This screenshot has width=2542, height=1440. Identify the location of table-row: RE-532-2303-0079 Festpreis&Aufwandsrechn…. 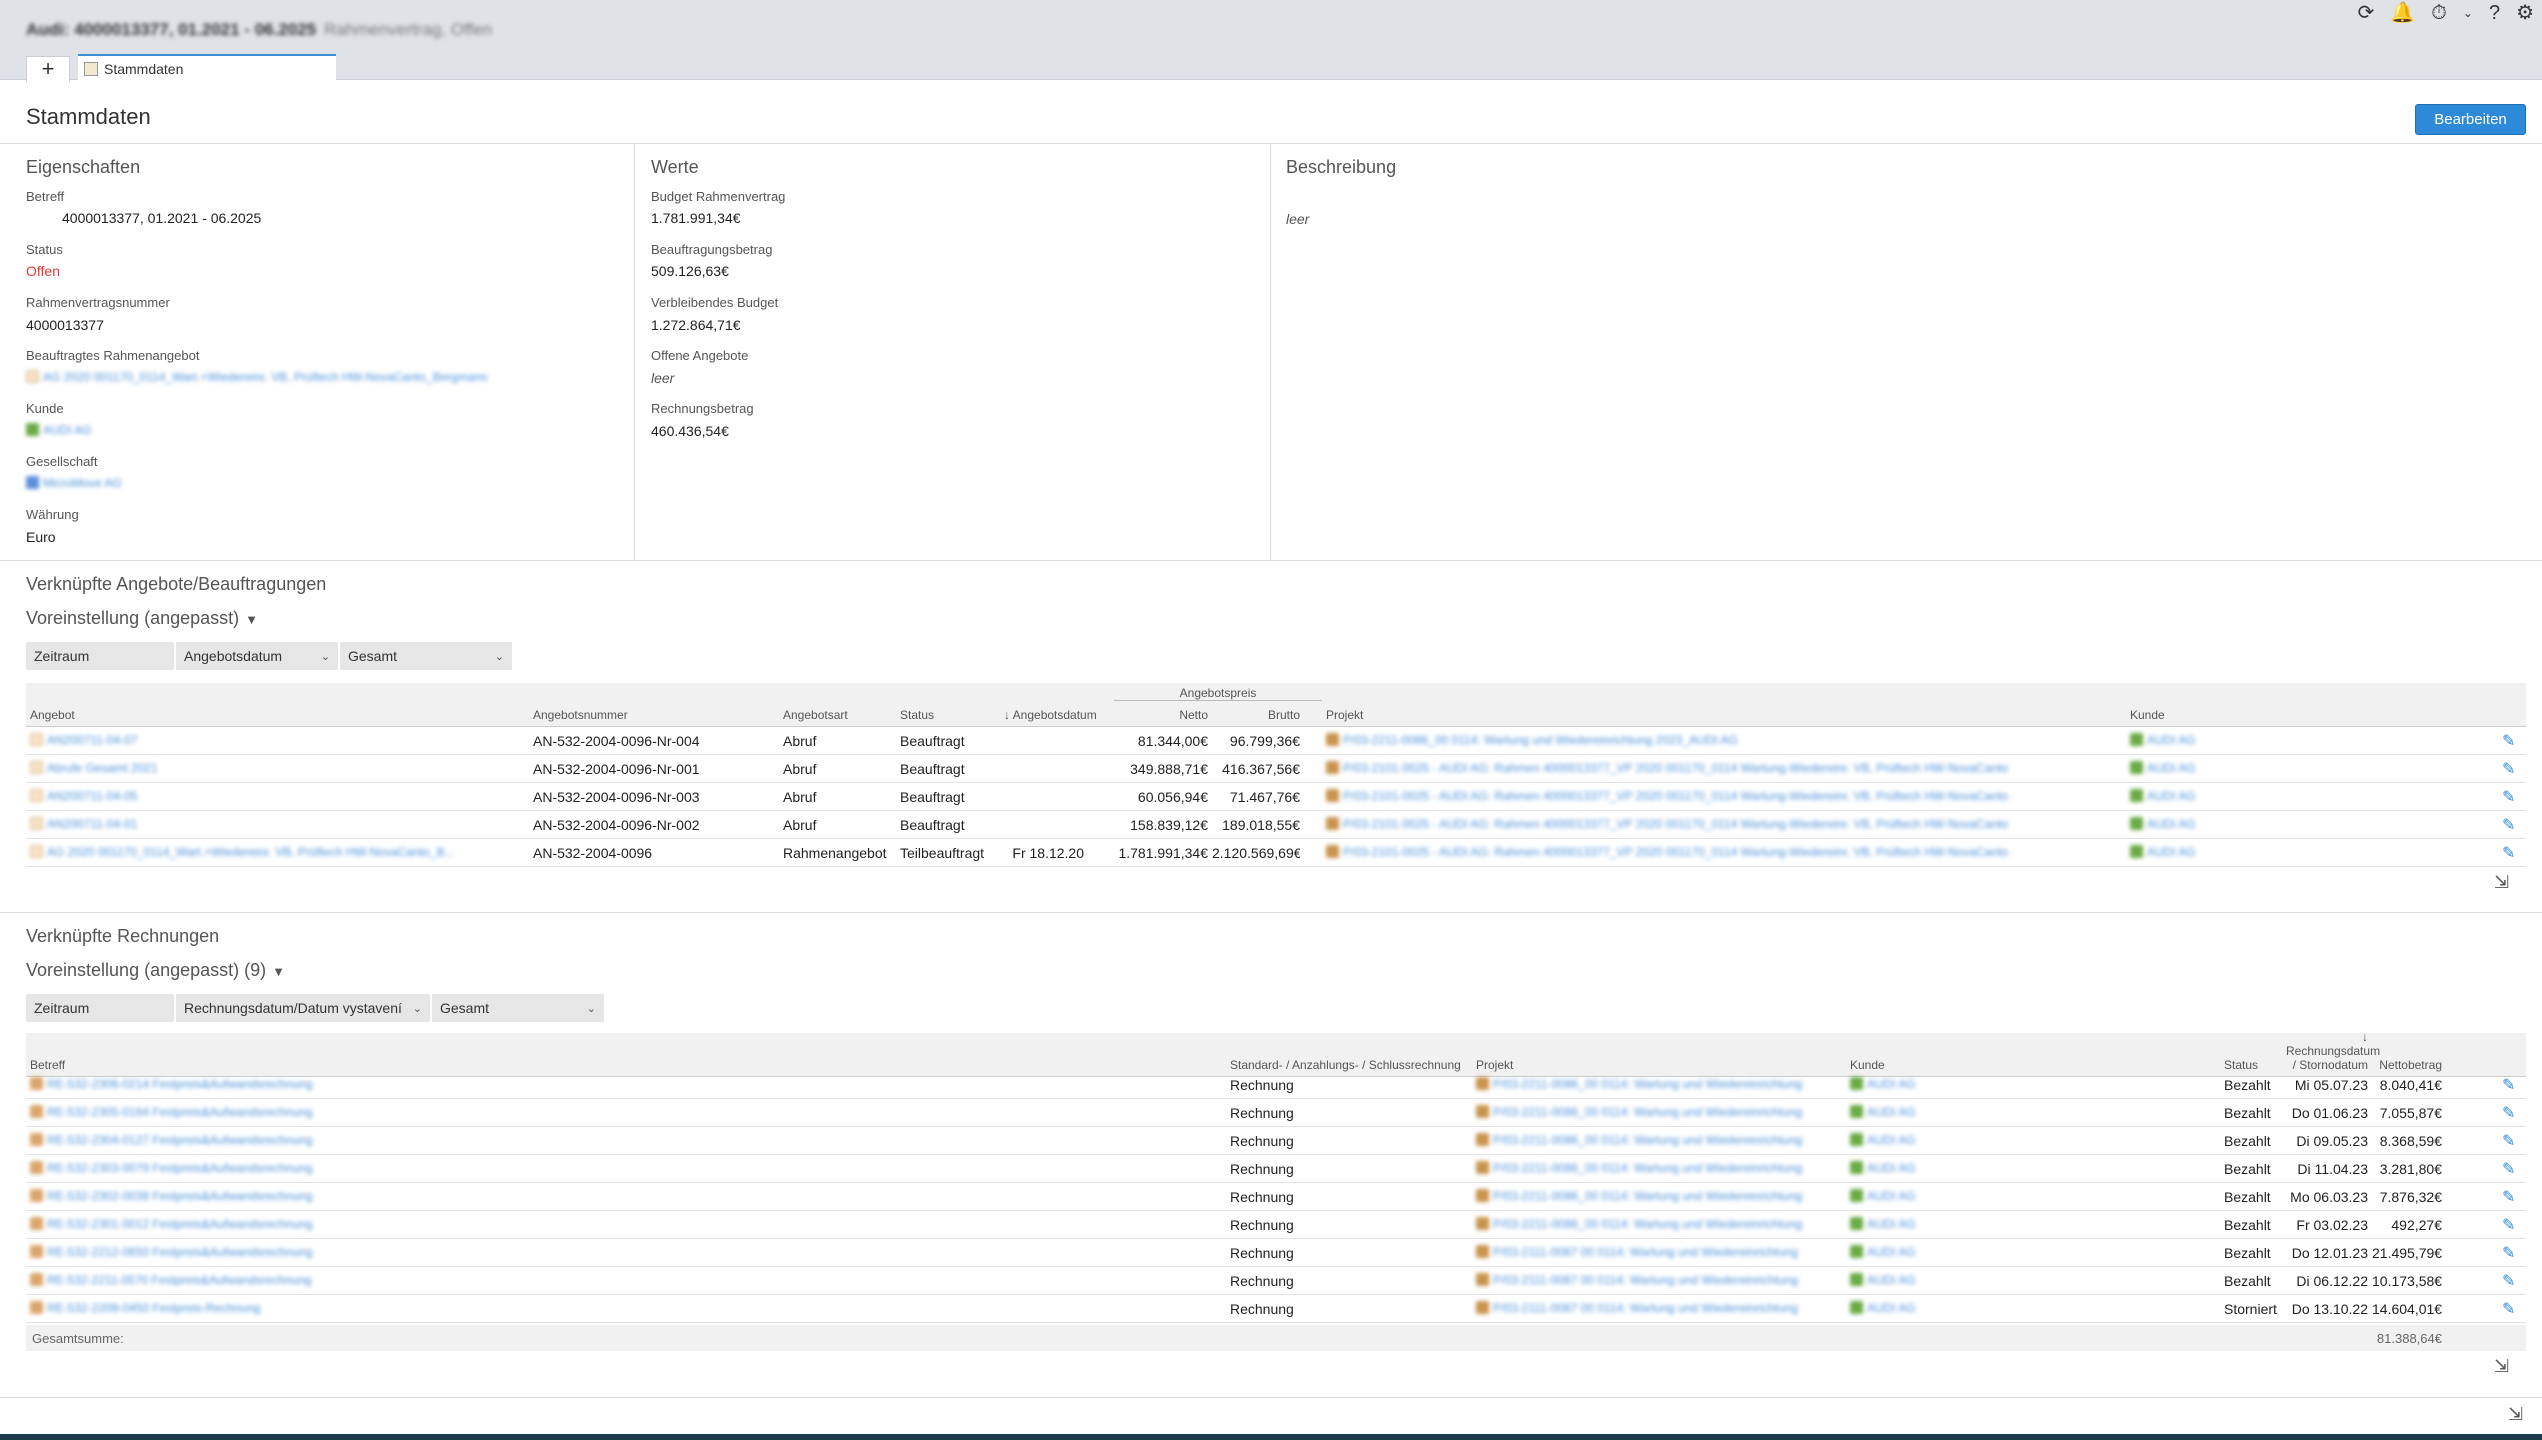
(1276, 1169).